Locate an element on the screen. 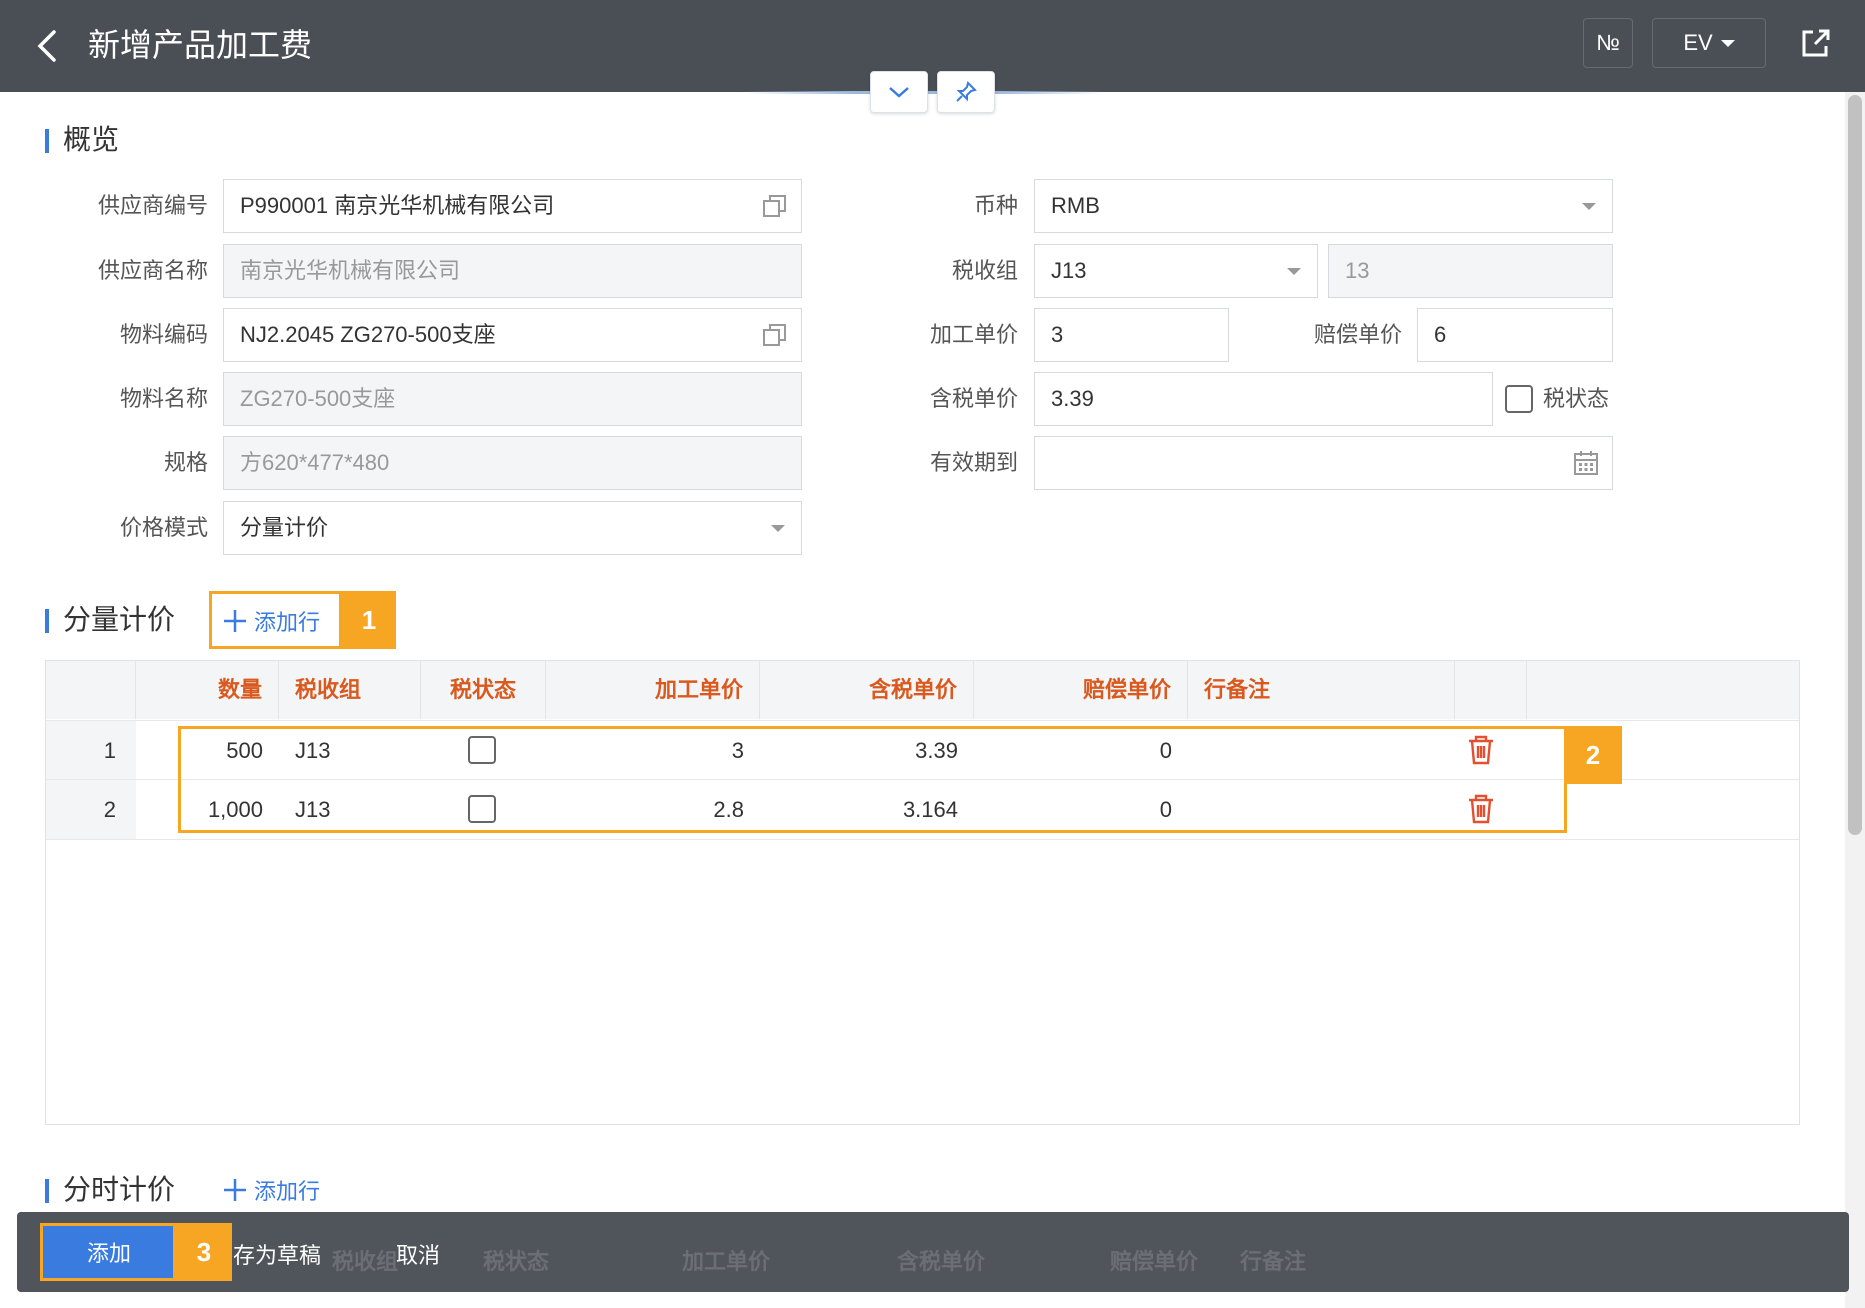 This screenshot has width=1865, height=1308. add-row-button-time: 添加行 is located at coordinates (271, 1190).